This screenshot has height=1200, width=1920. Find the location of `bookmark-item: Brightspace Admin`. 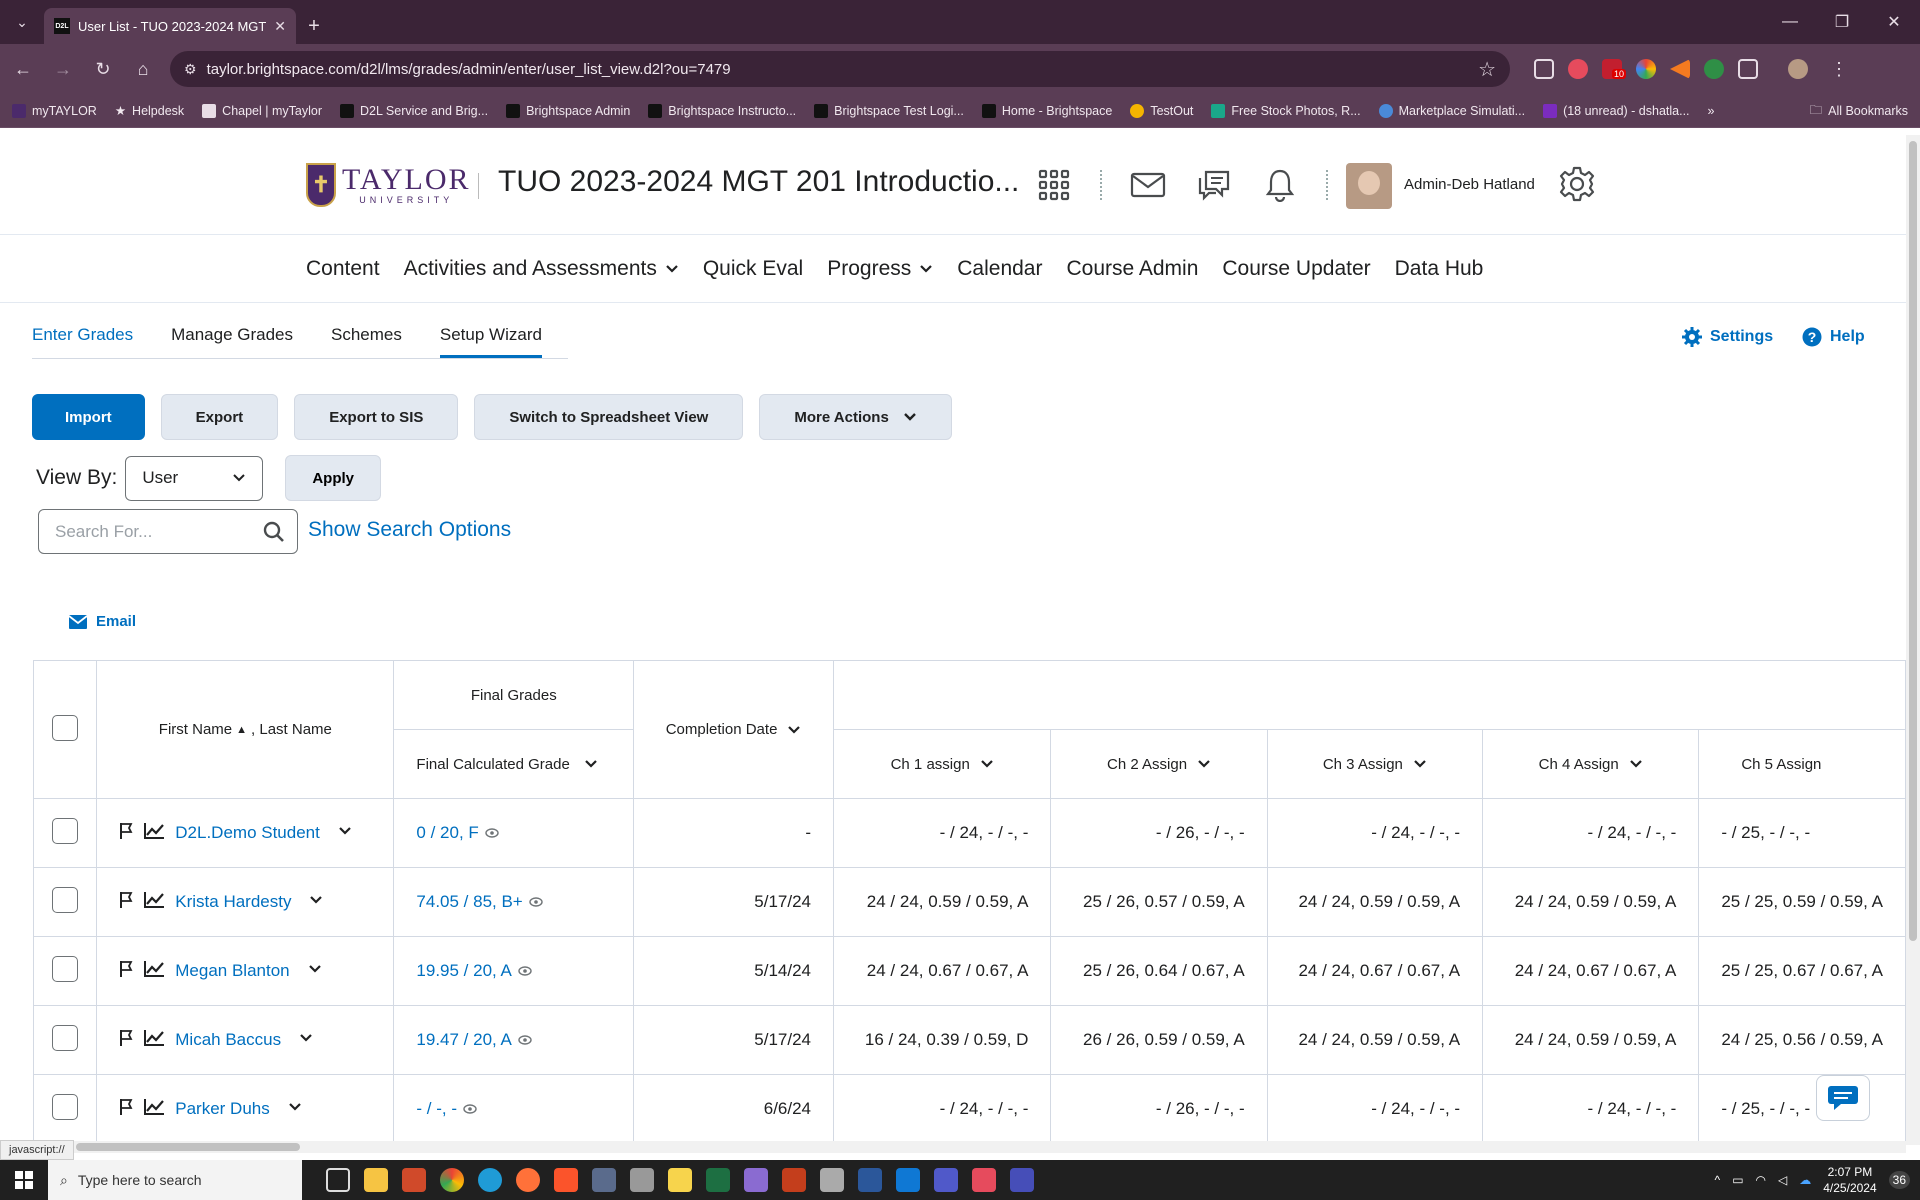

bookmark-item: Brightspace Admin is located at coordinates (568, 110).